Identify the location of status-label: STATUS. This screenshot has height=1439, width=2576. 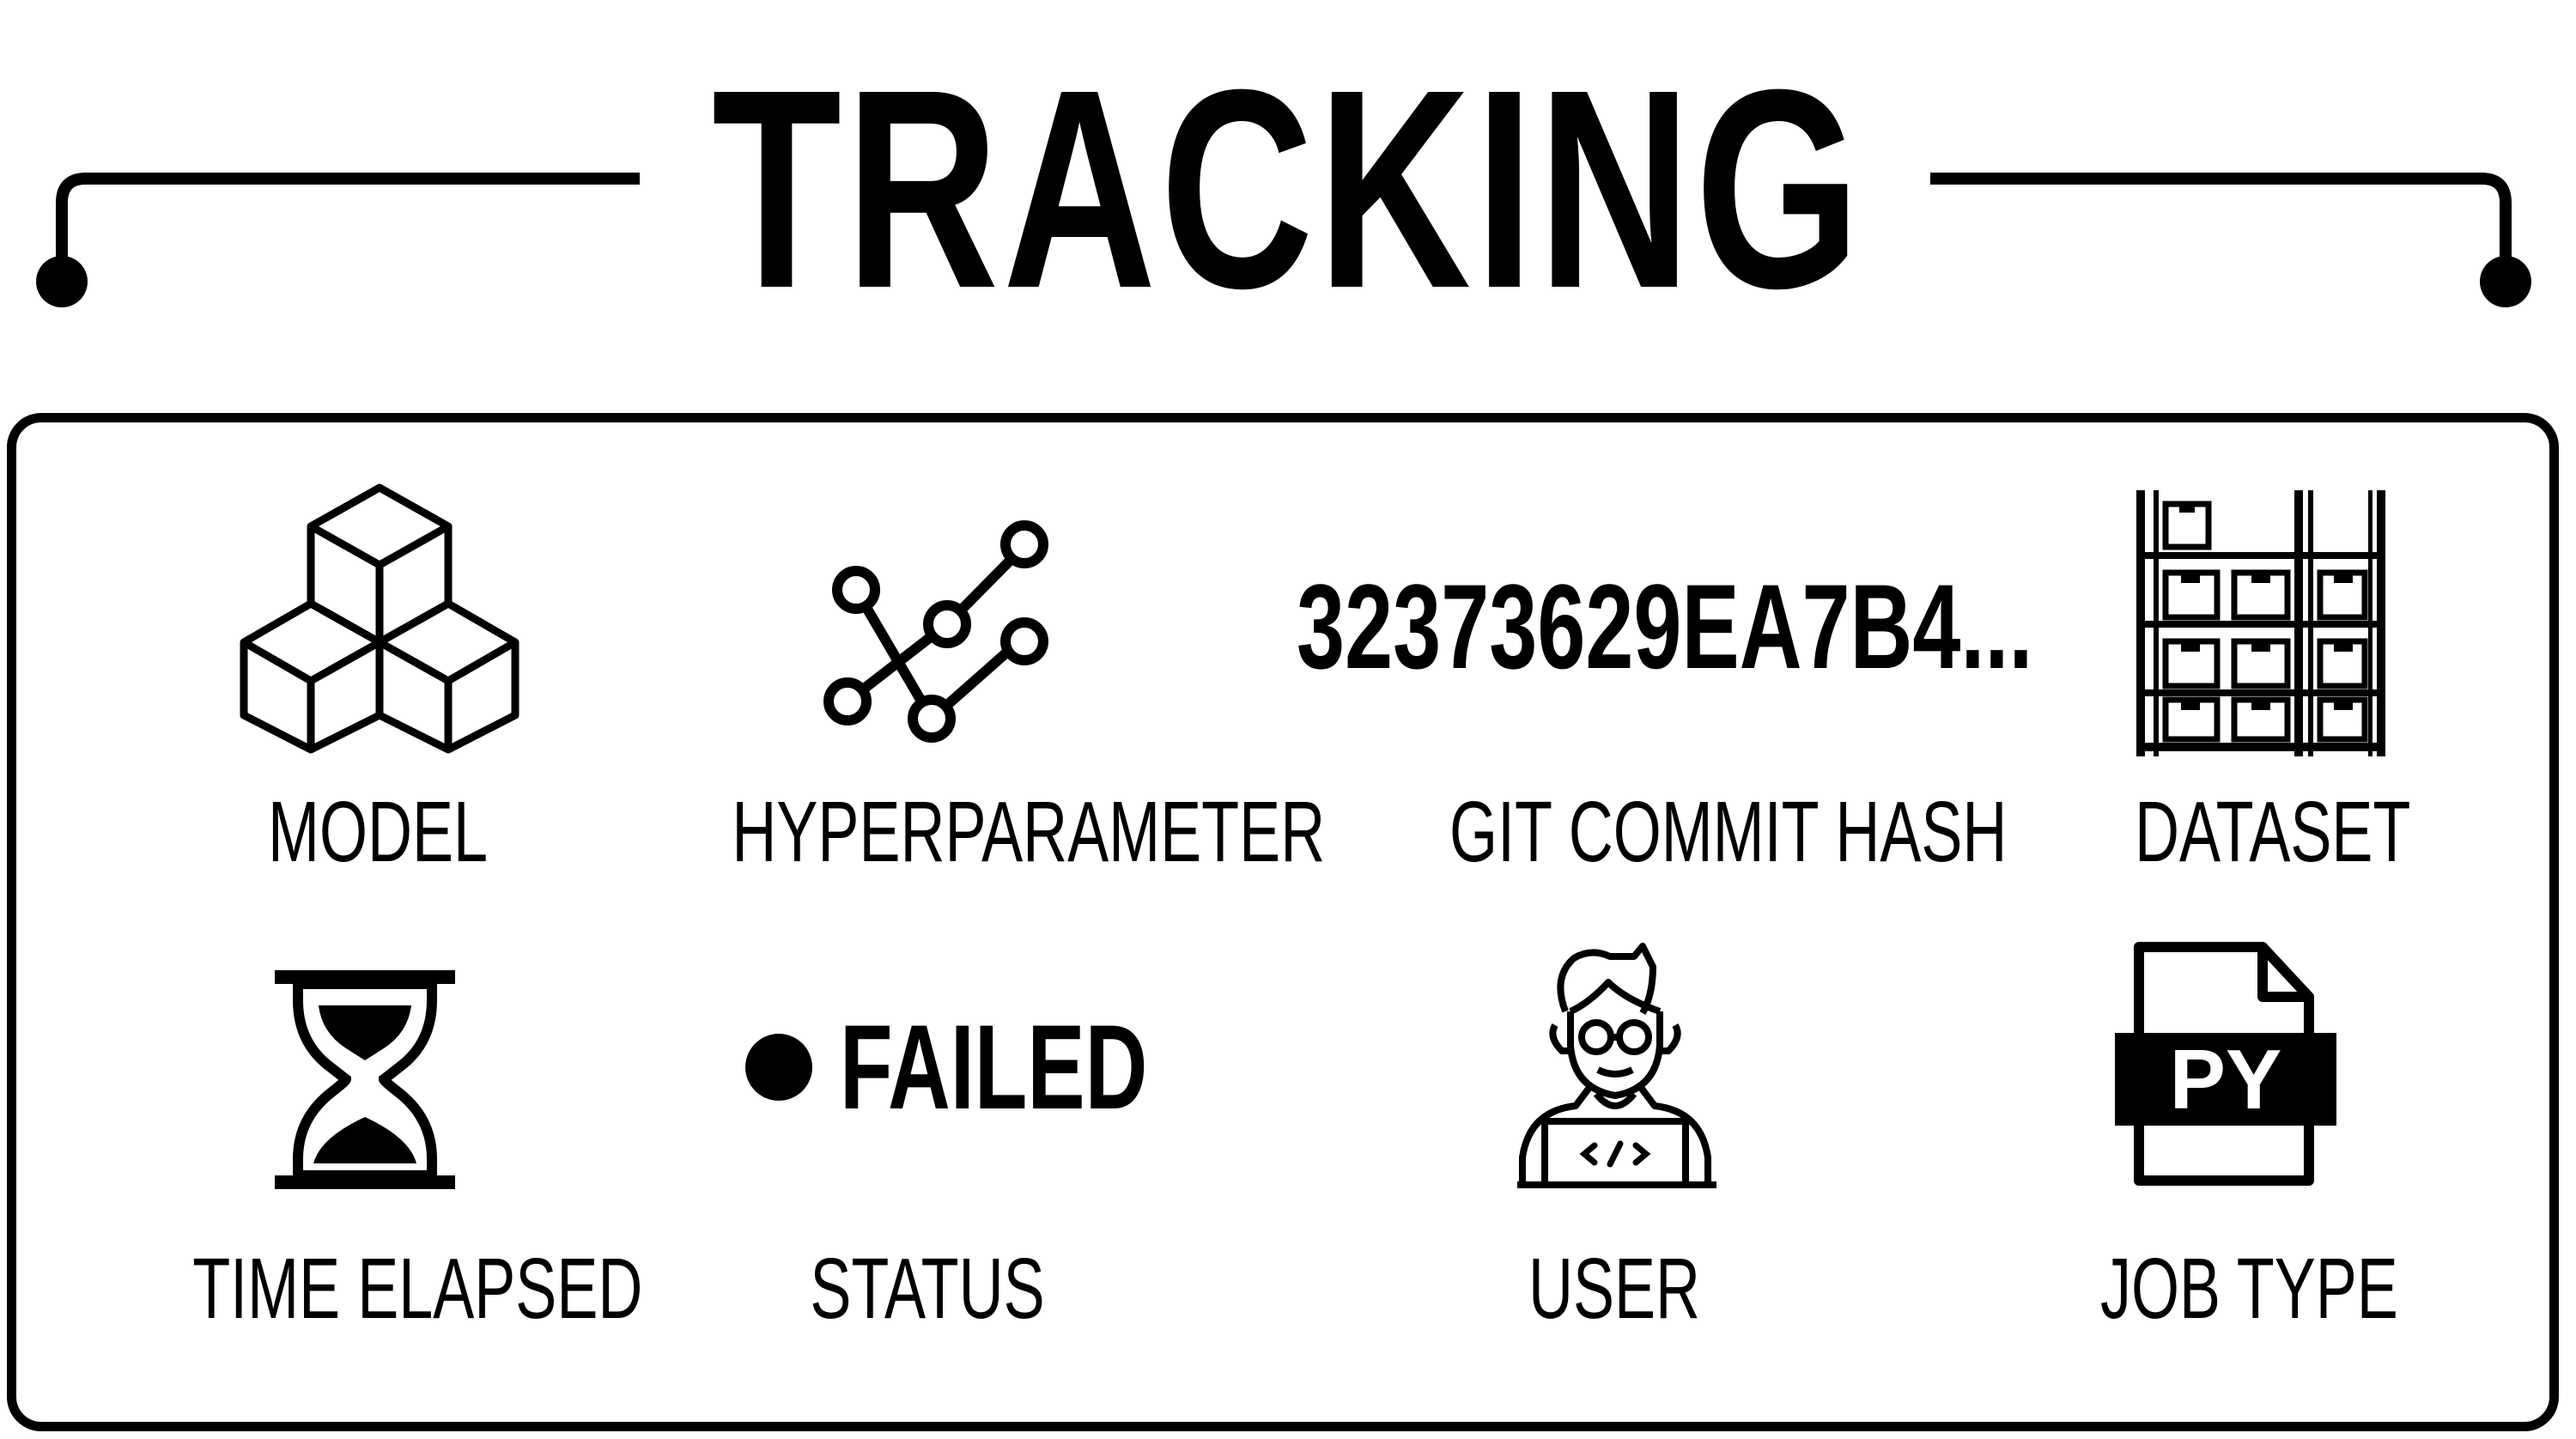
(928, 1289).